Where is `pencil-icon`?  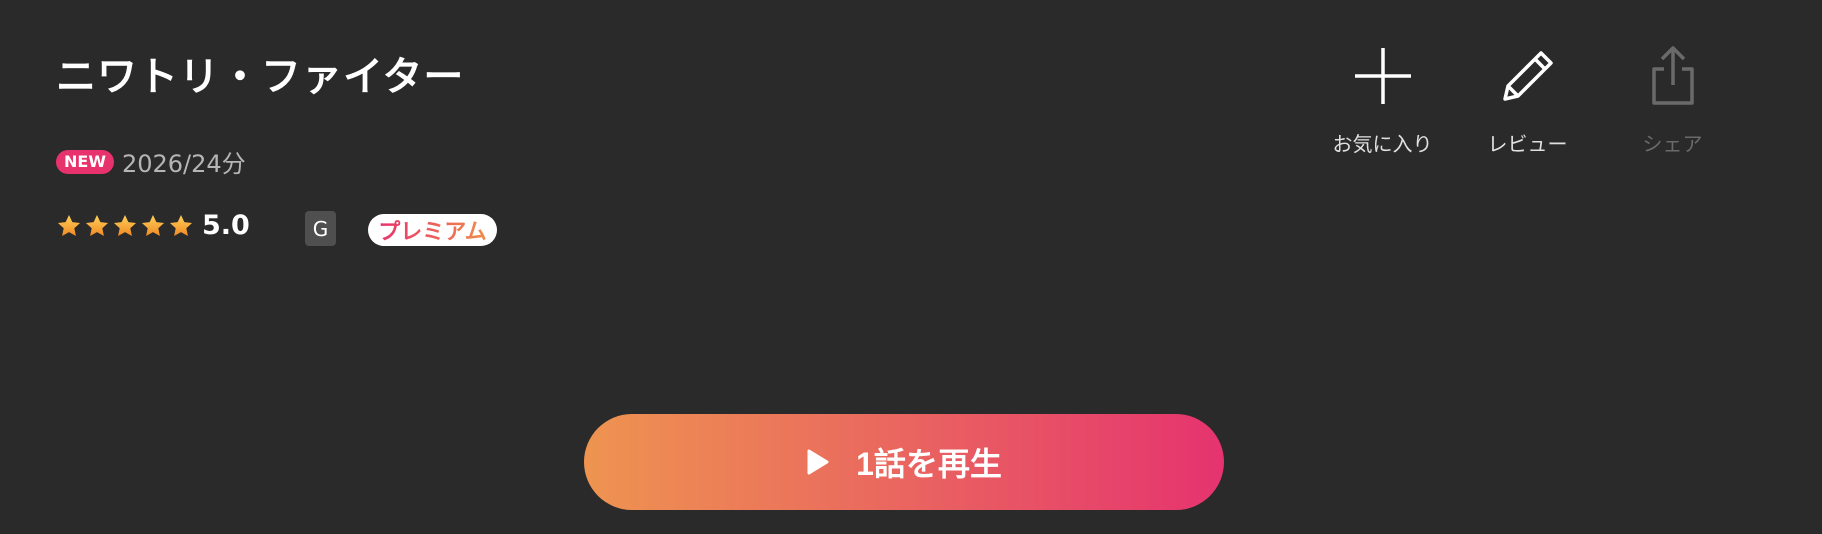 pencil-icon is located at coordinates (1528, 76).